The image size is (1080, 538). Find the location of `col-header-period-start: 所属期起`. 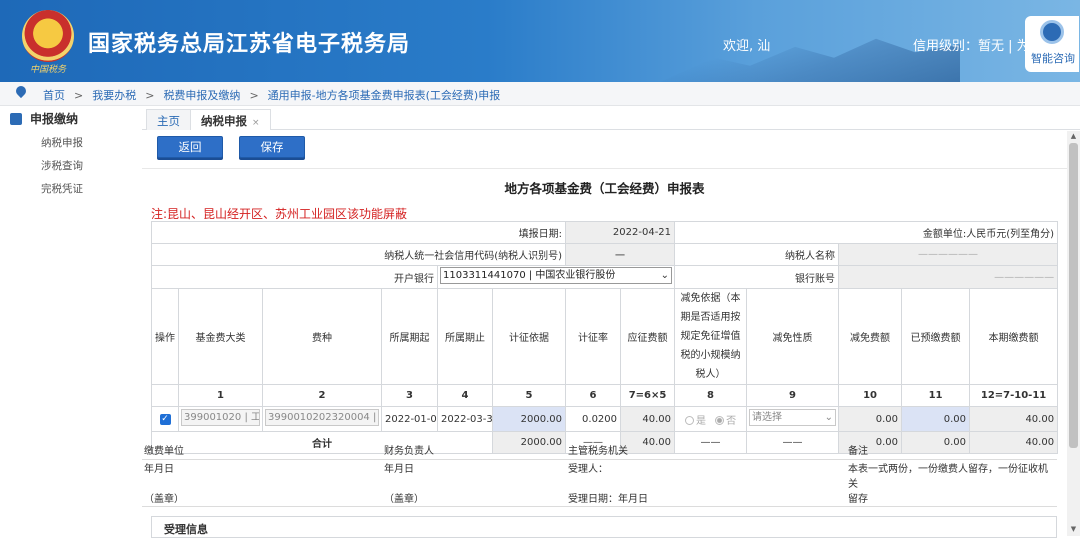

col-header-period-start: 所属期起 is located at coordinates (409, 336).